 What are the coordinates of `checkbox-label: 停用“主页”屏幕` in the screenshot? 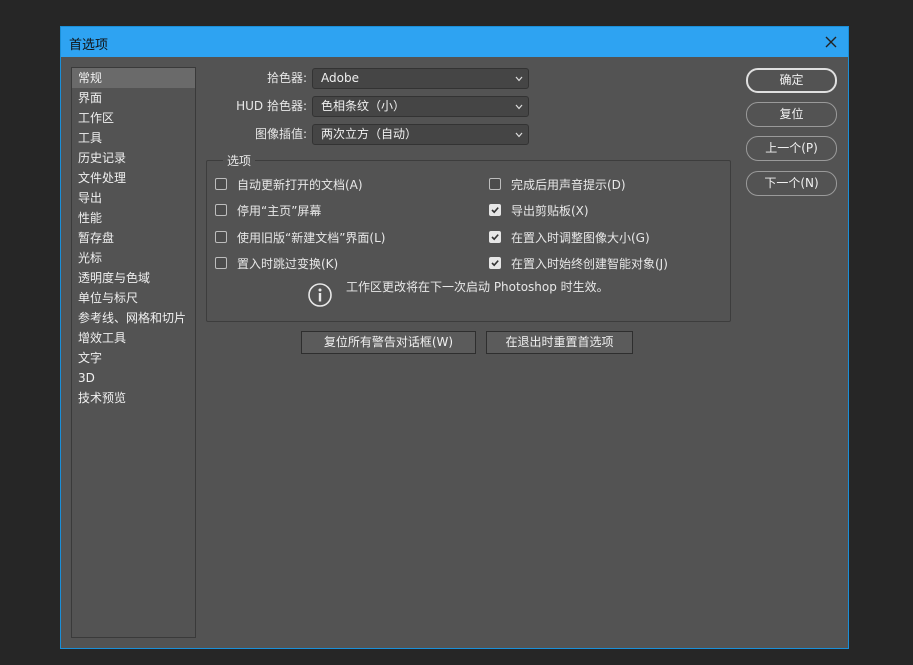 It's located at (279, 211).